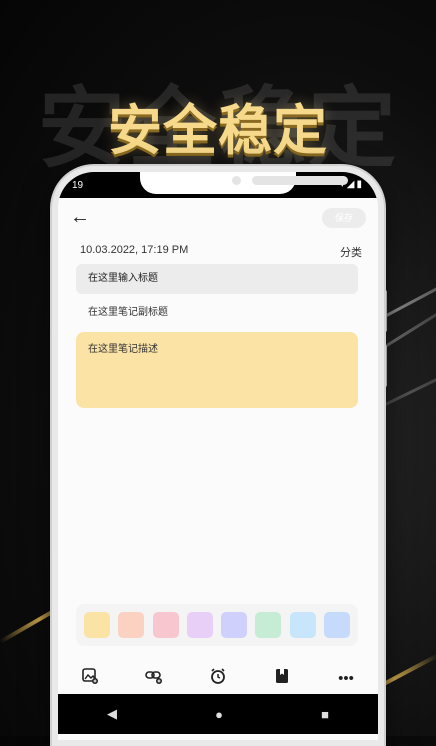  What do you see at coordinates (236, 180) in the screenshot?
I see `camera-icon` at bounding box center [236, 180].